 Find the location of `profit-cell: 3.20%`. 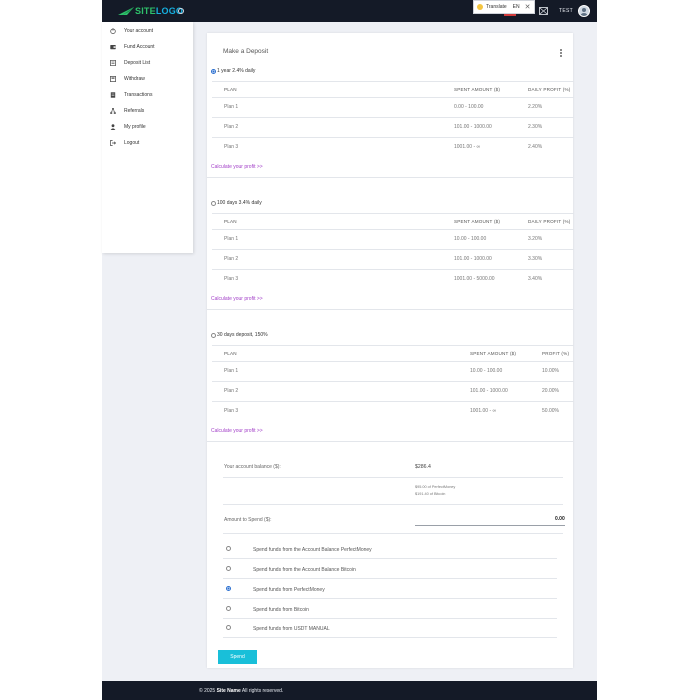

profit-cell: 3.20% is located at coordinates (535, 239).